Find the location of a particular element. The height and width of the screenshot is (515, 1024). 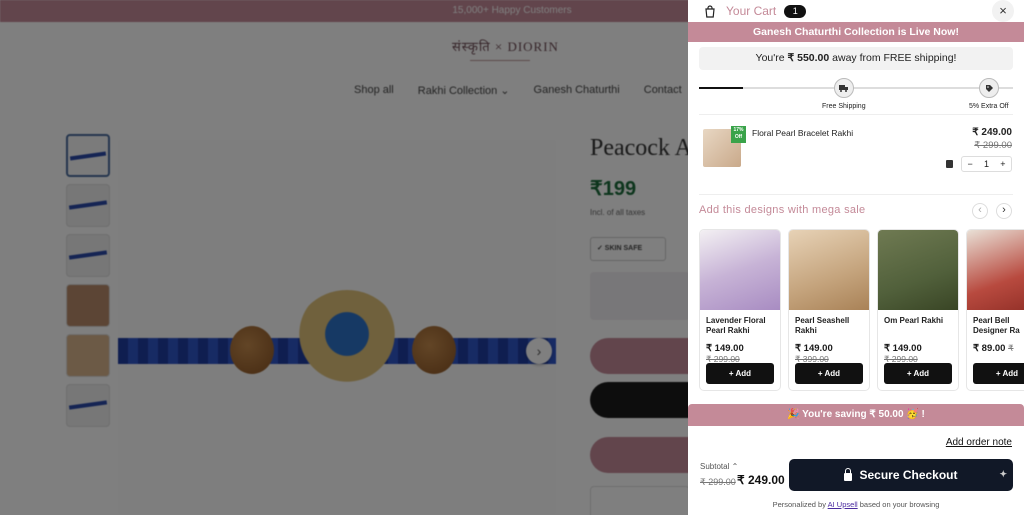

upsell-product-name: Pearl Bell Designer Ra is located at coordinates (996, 325).